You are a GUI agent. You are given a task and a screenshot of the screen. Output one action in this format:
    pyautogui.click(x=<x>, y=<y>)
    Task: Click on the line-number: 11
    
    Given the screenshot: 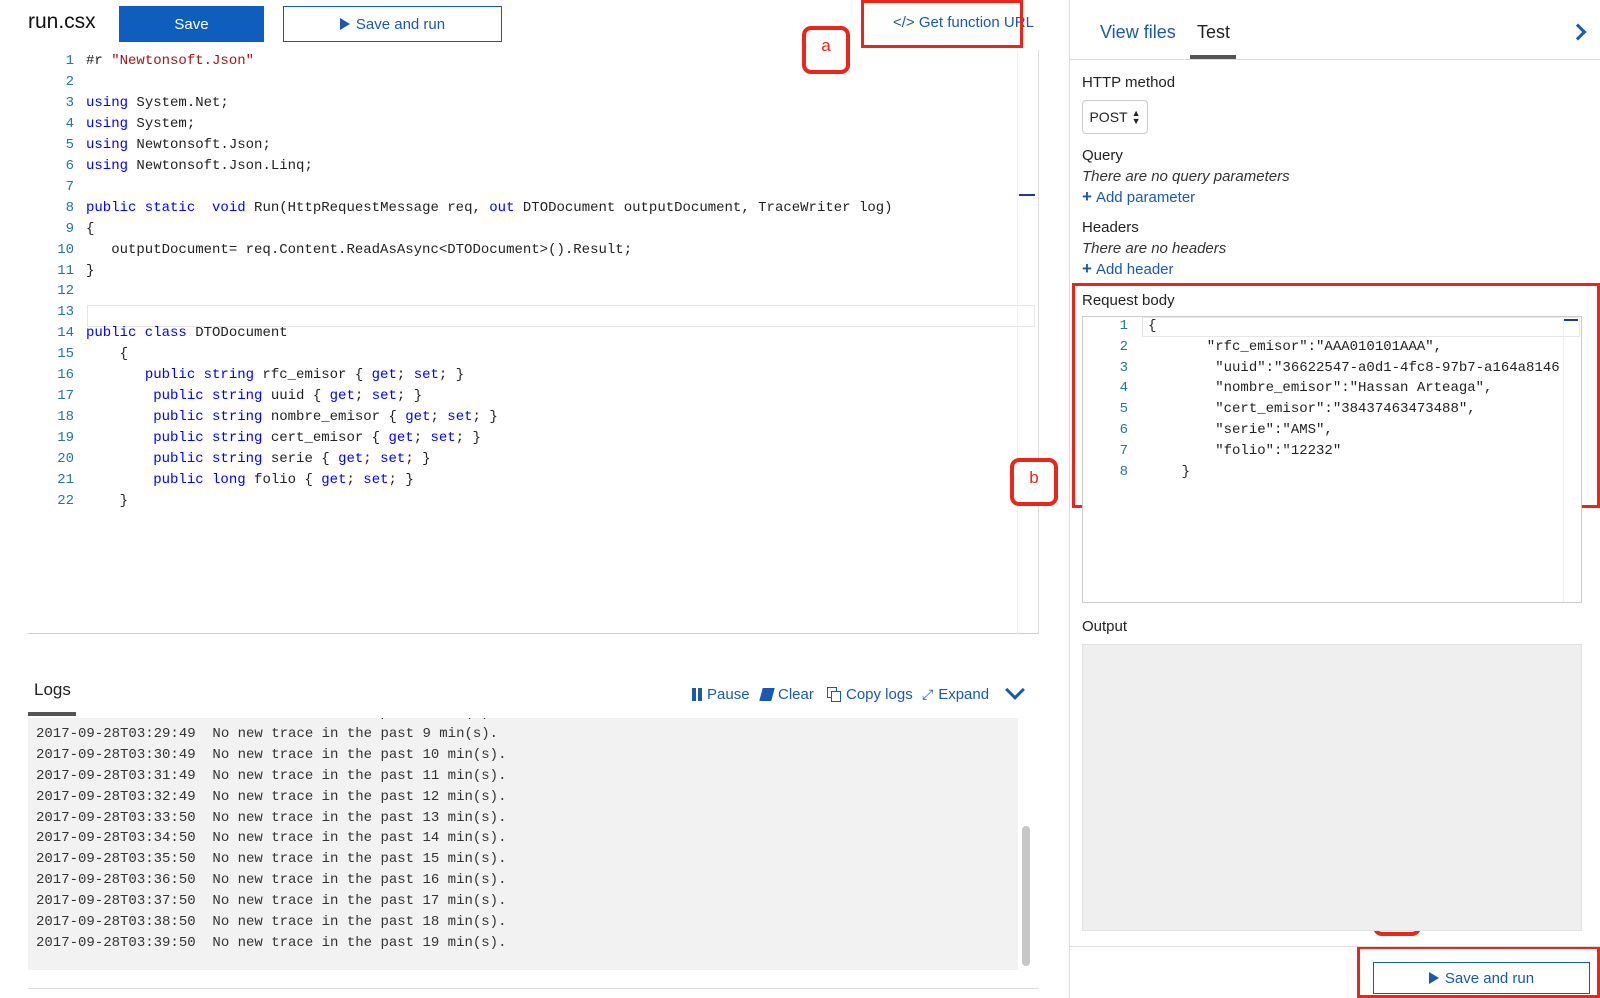 What is the action you would take?
    pyautogui.click(x=65, y=270)
    